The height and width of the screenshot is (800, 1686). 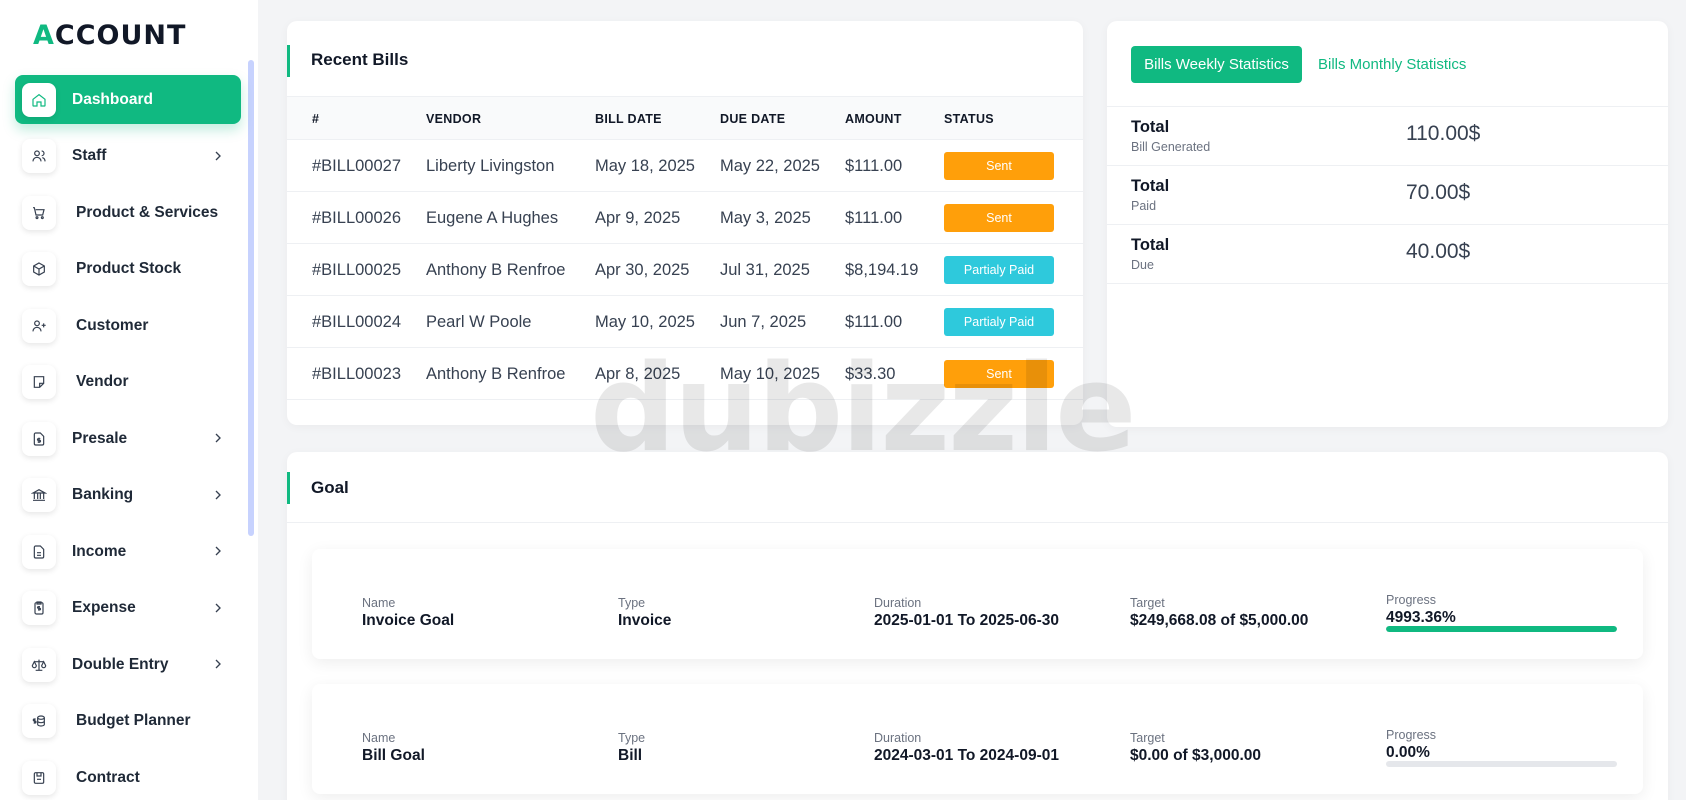 I want to click on goal-progress-fill, so click(x=1501, y=629).